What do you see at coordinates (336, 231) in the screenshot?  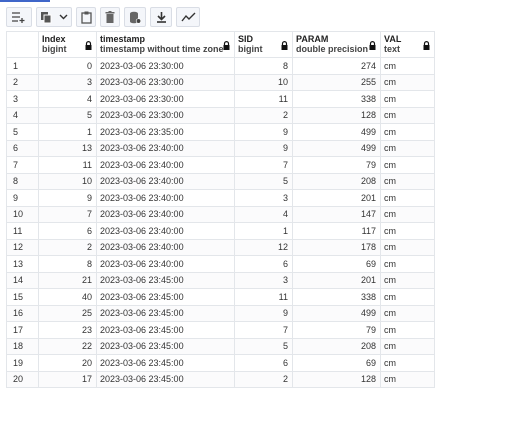 I see `cell-param: 117` at bounding box center [336, 231].